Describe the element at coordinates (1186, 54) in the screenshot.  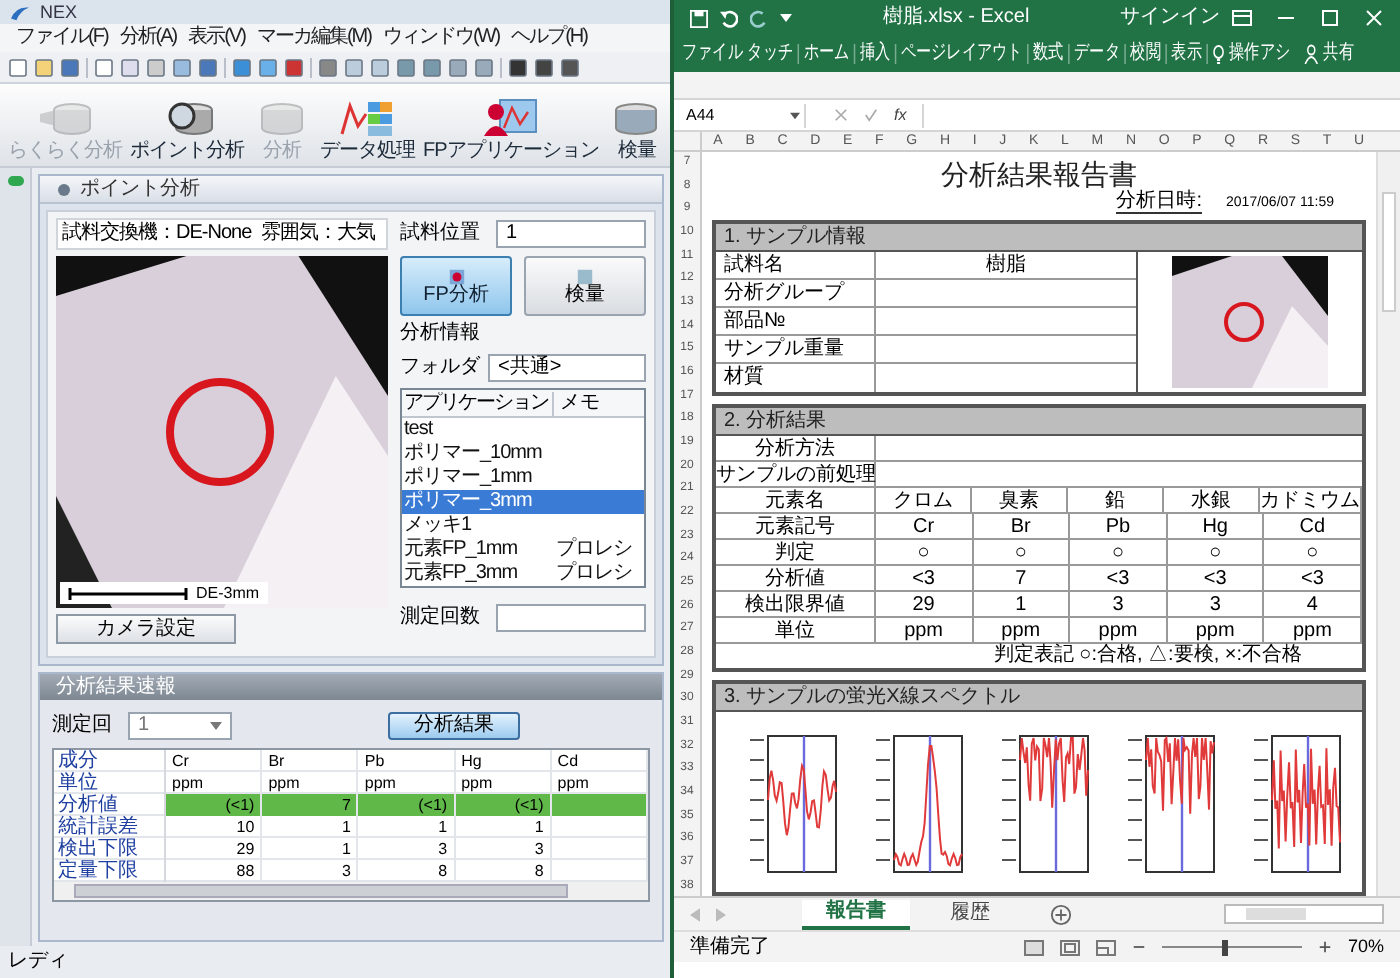
I see `ribbon-tab: 表示` at that location.